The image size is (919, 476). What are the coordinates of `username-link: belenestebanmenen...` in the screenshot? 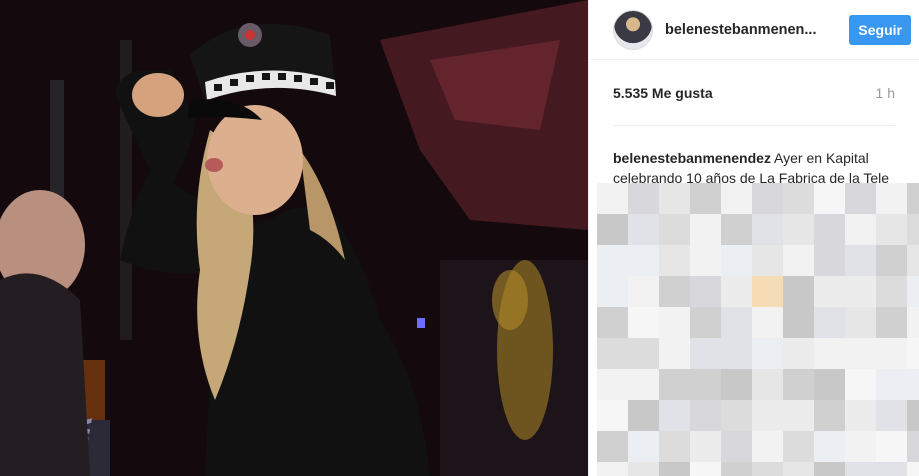 It's located at (757, 30).